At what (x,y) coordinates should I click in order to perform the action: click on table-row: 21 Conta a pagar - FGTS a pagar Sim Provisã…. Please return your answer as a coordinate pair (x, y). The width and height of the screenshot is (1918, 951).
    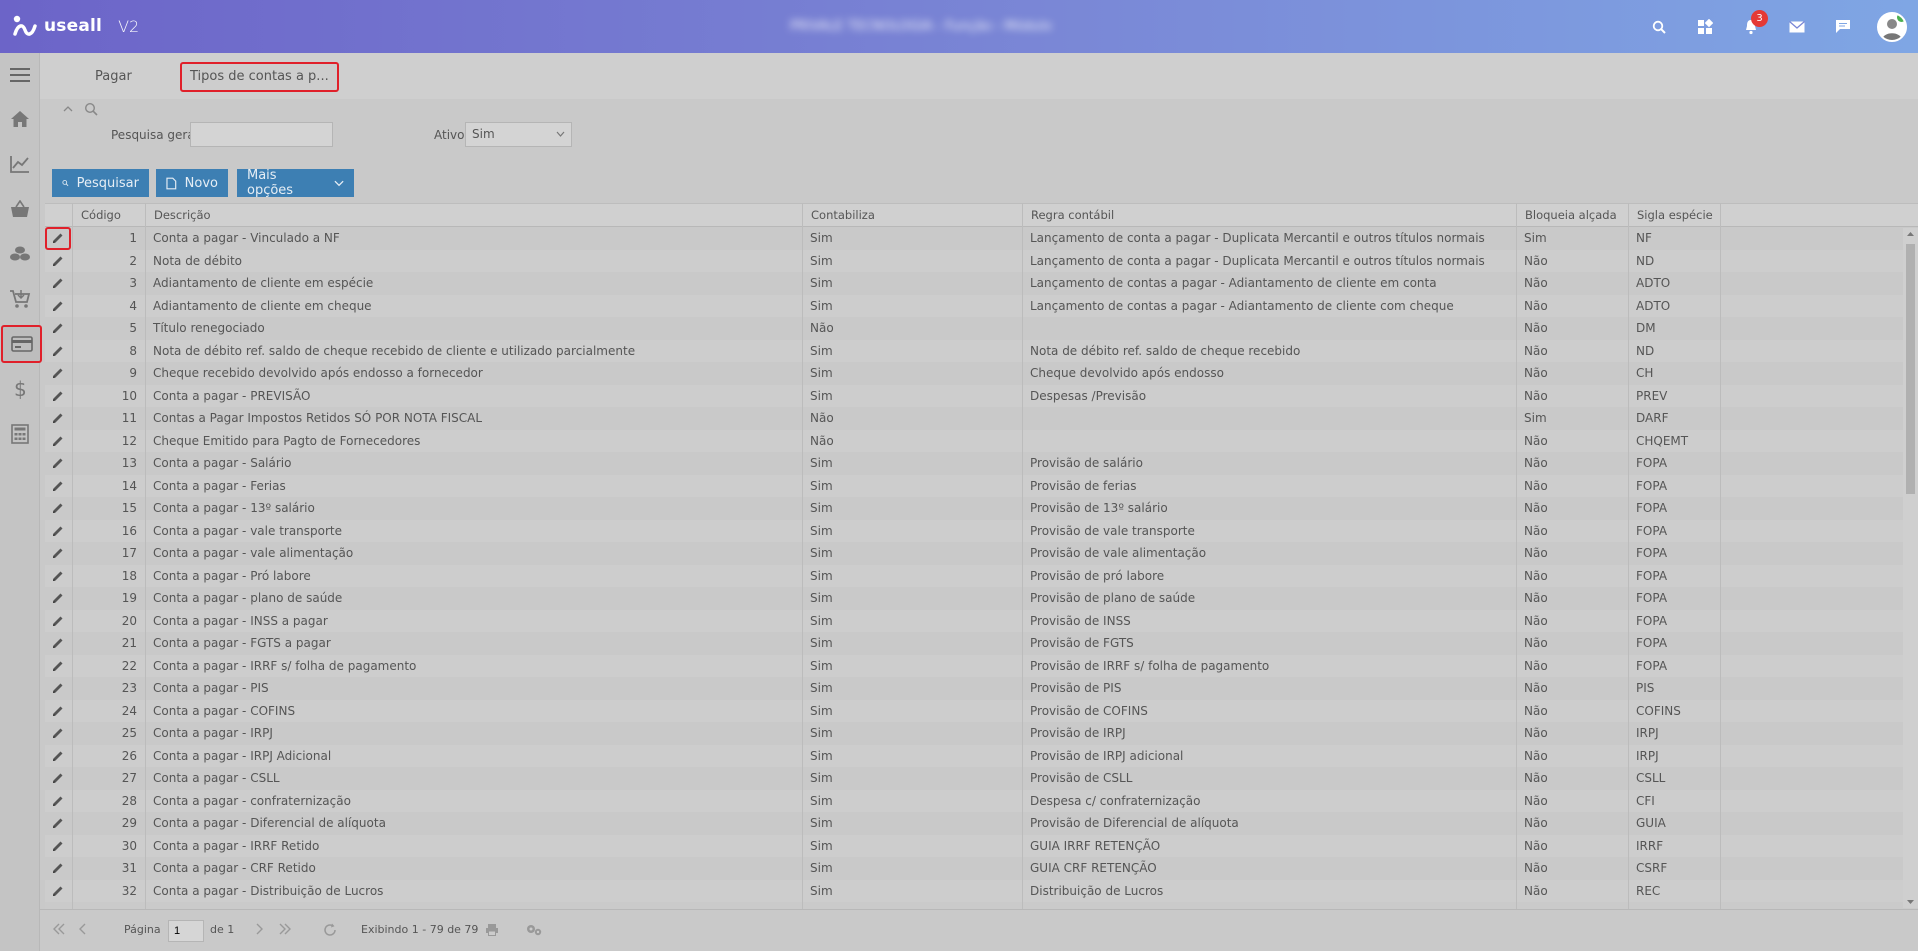
    Looking at the image, I should click on (981, 643).